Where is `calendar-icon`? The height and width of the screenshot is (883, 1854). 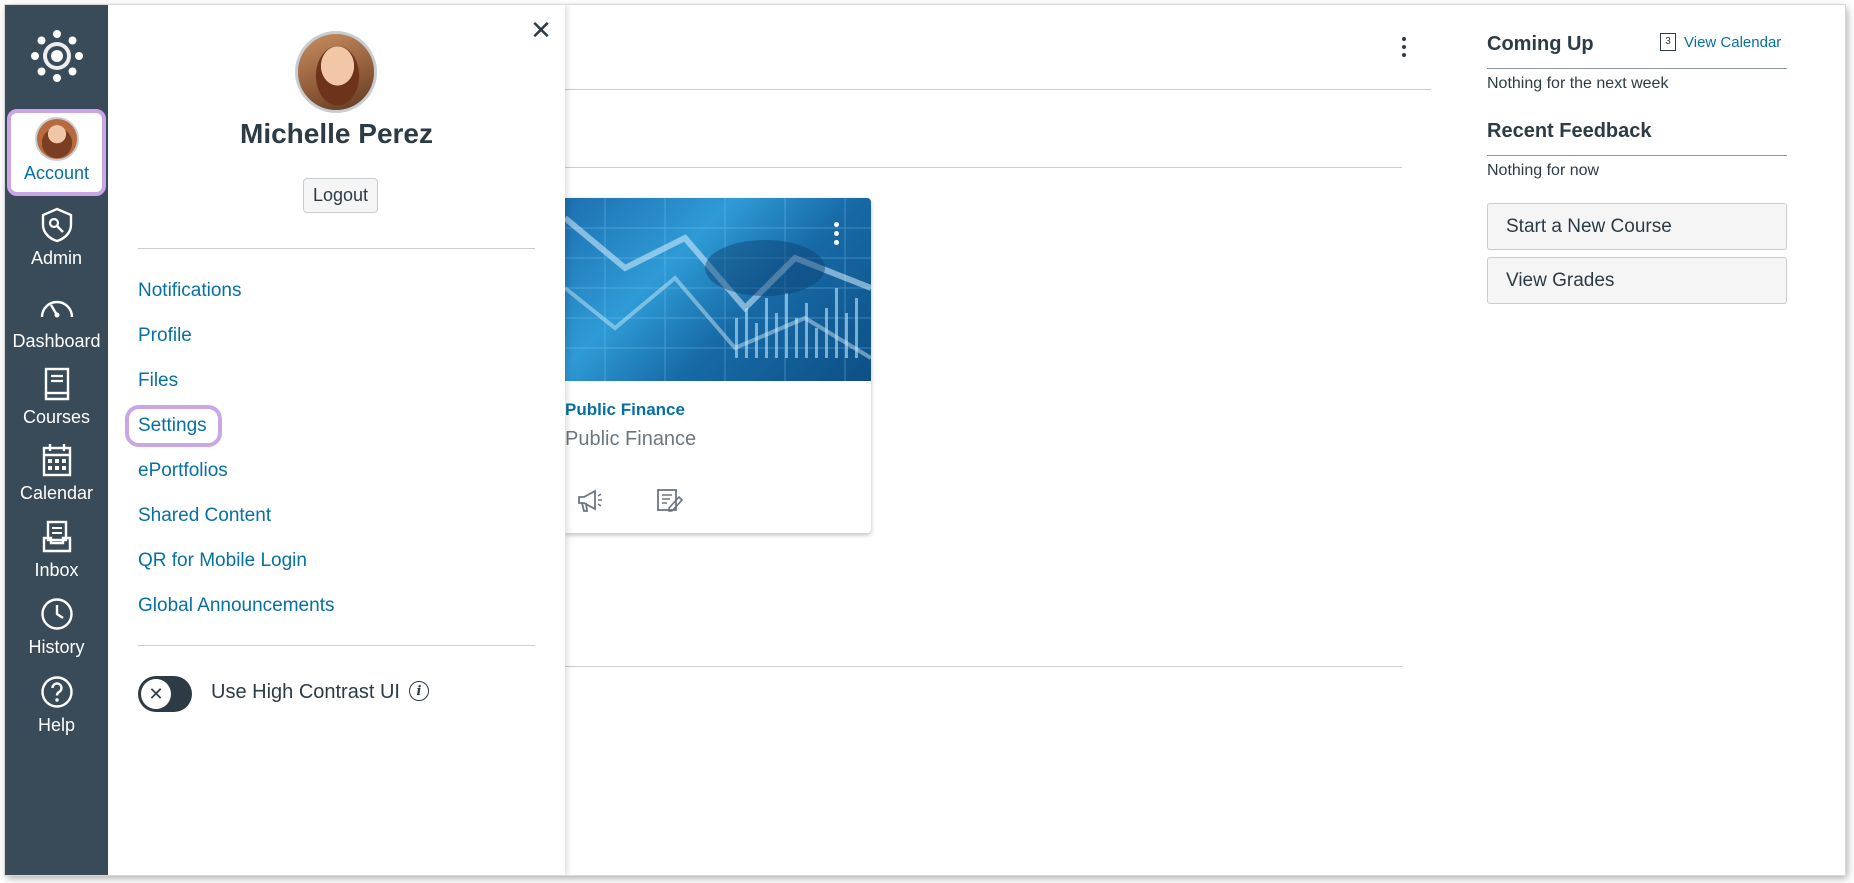
calendar-icon is located at coordinates (57, 460).